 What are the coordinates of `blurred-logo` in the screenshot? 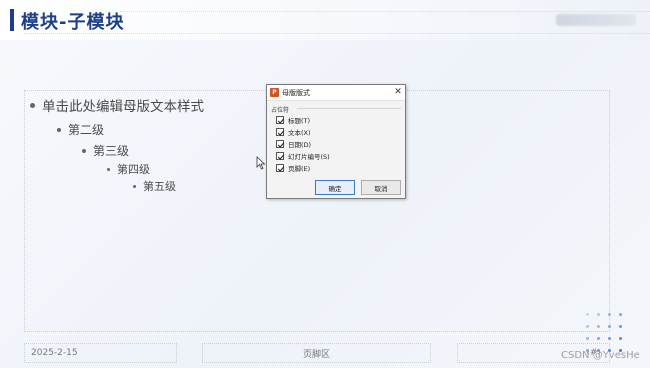 It's located at (596, 20).